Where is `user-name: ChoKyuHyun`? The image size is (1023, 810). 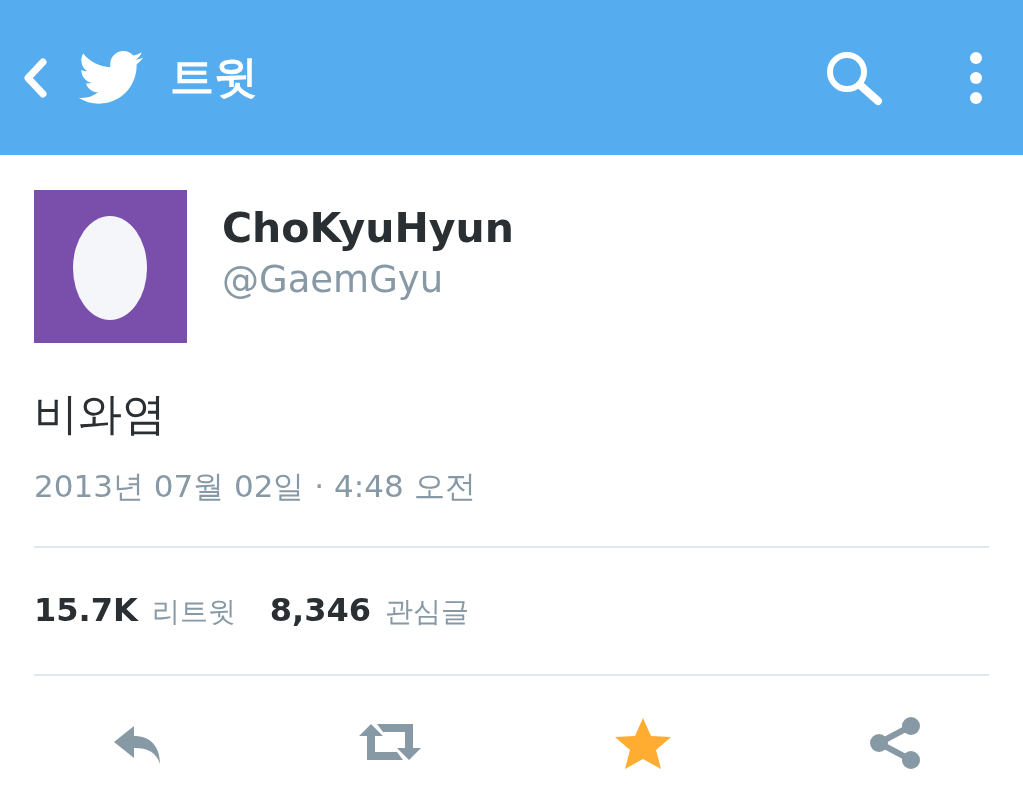 user-name: ChoKyuHyun is located at coordinates (368, 228).